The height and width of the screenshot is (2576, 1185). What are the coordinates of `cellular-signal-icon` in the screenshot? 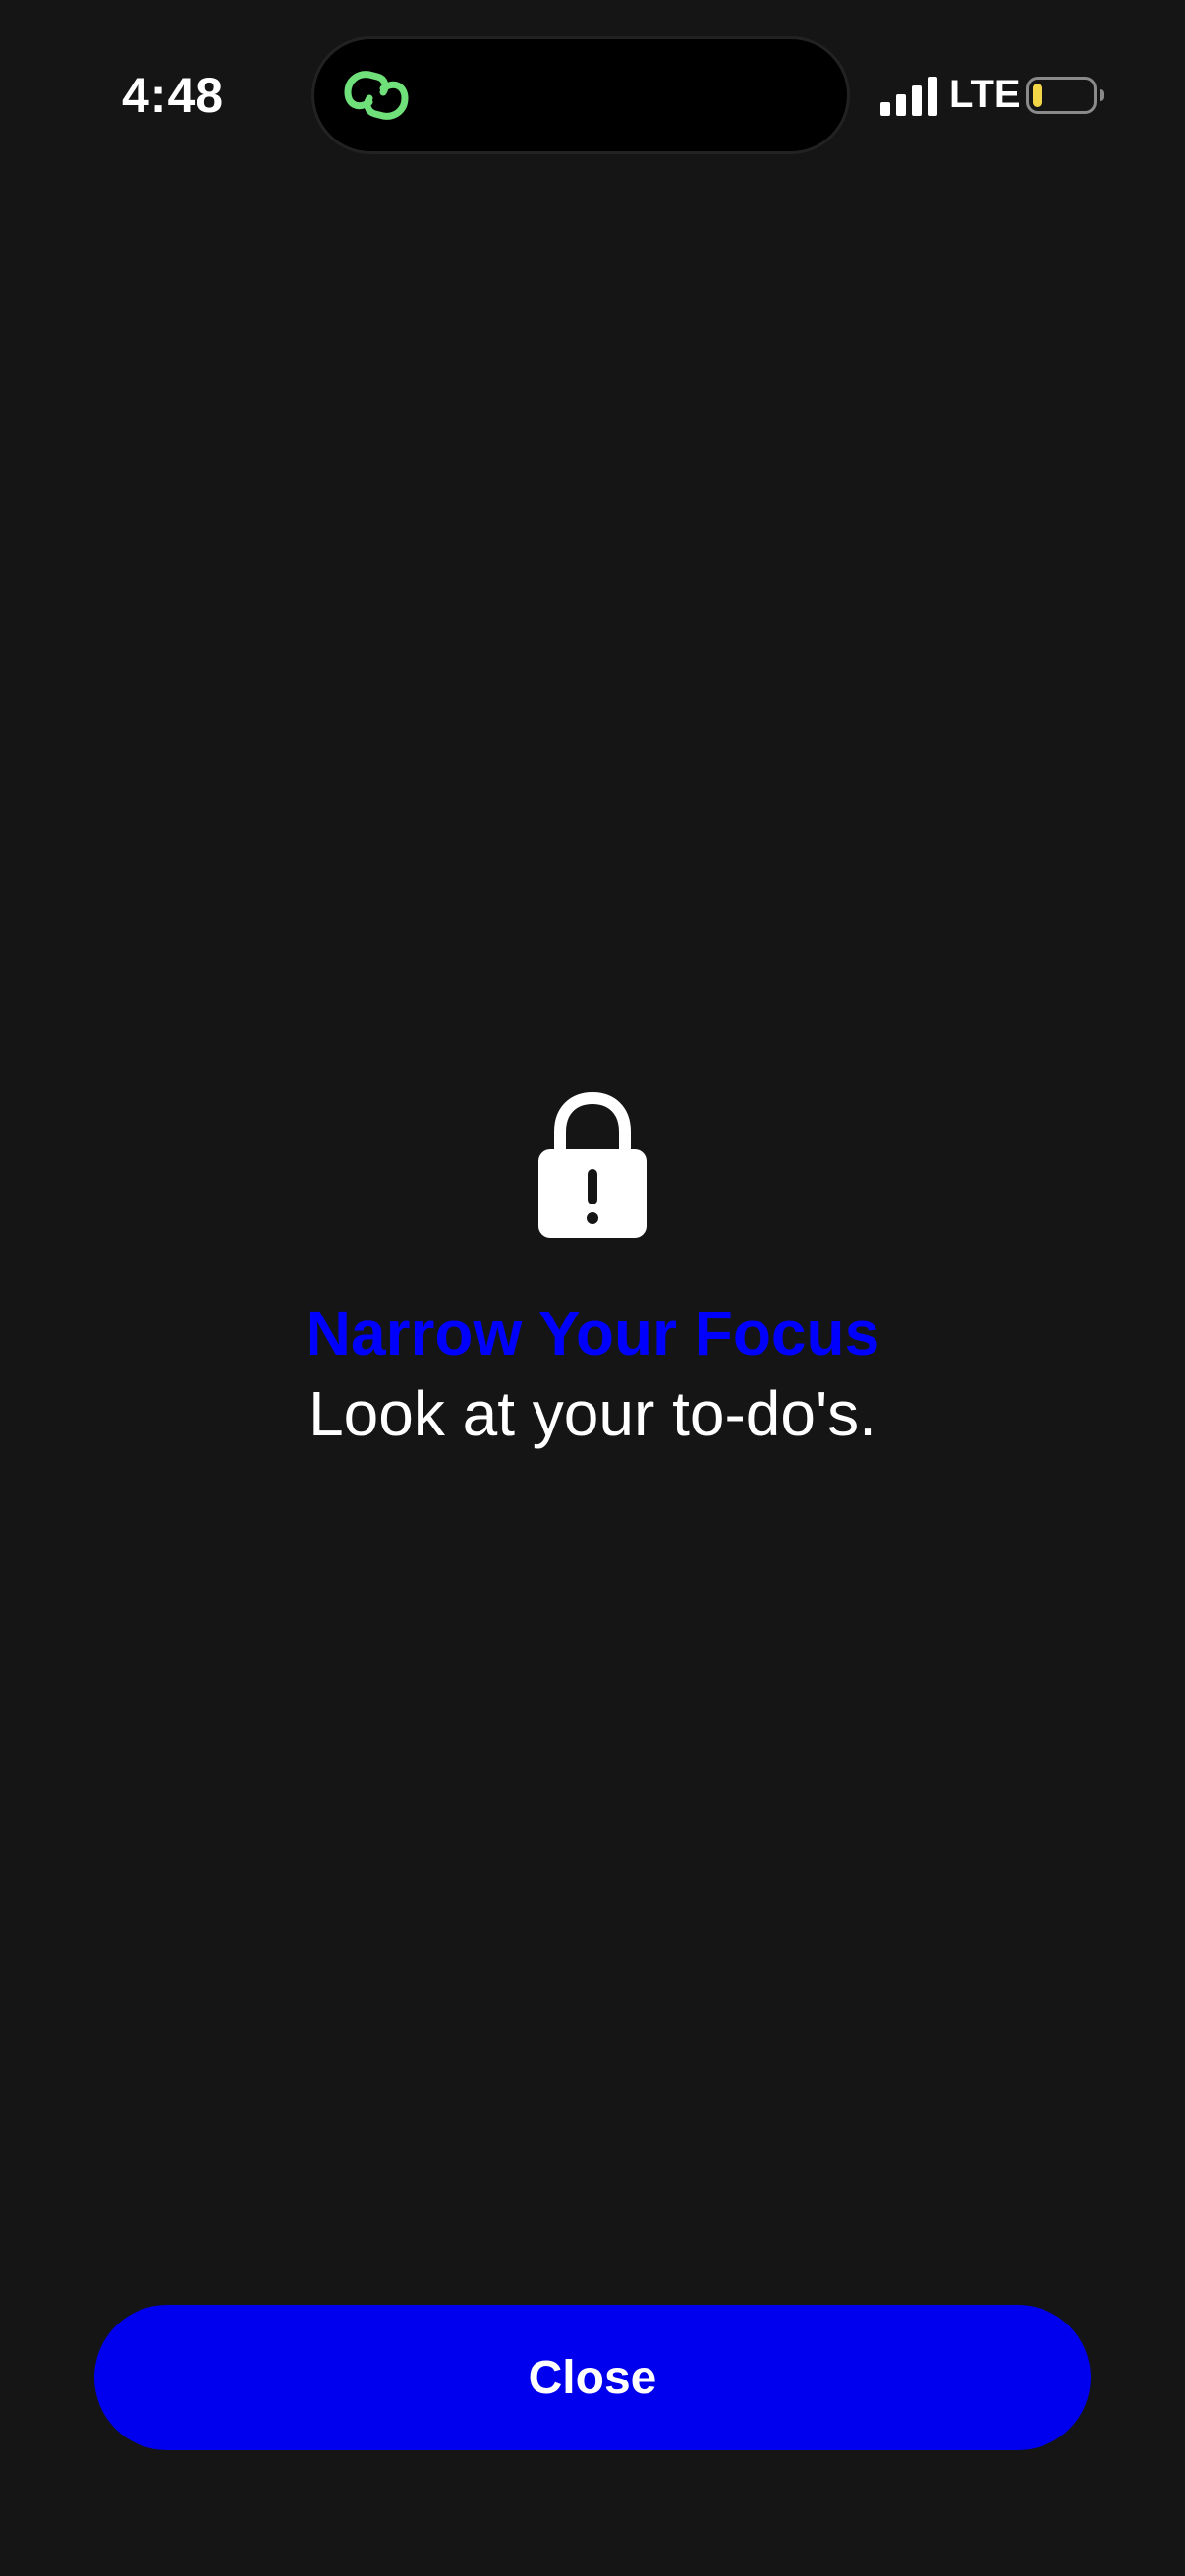 It's located at (909, 96).